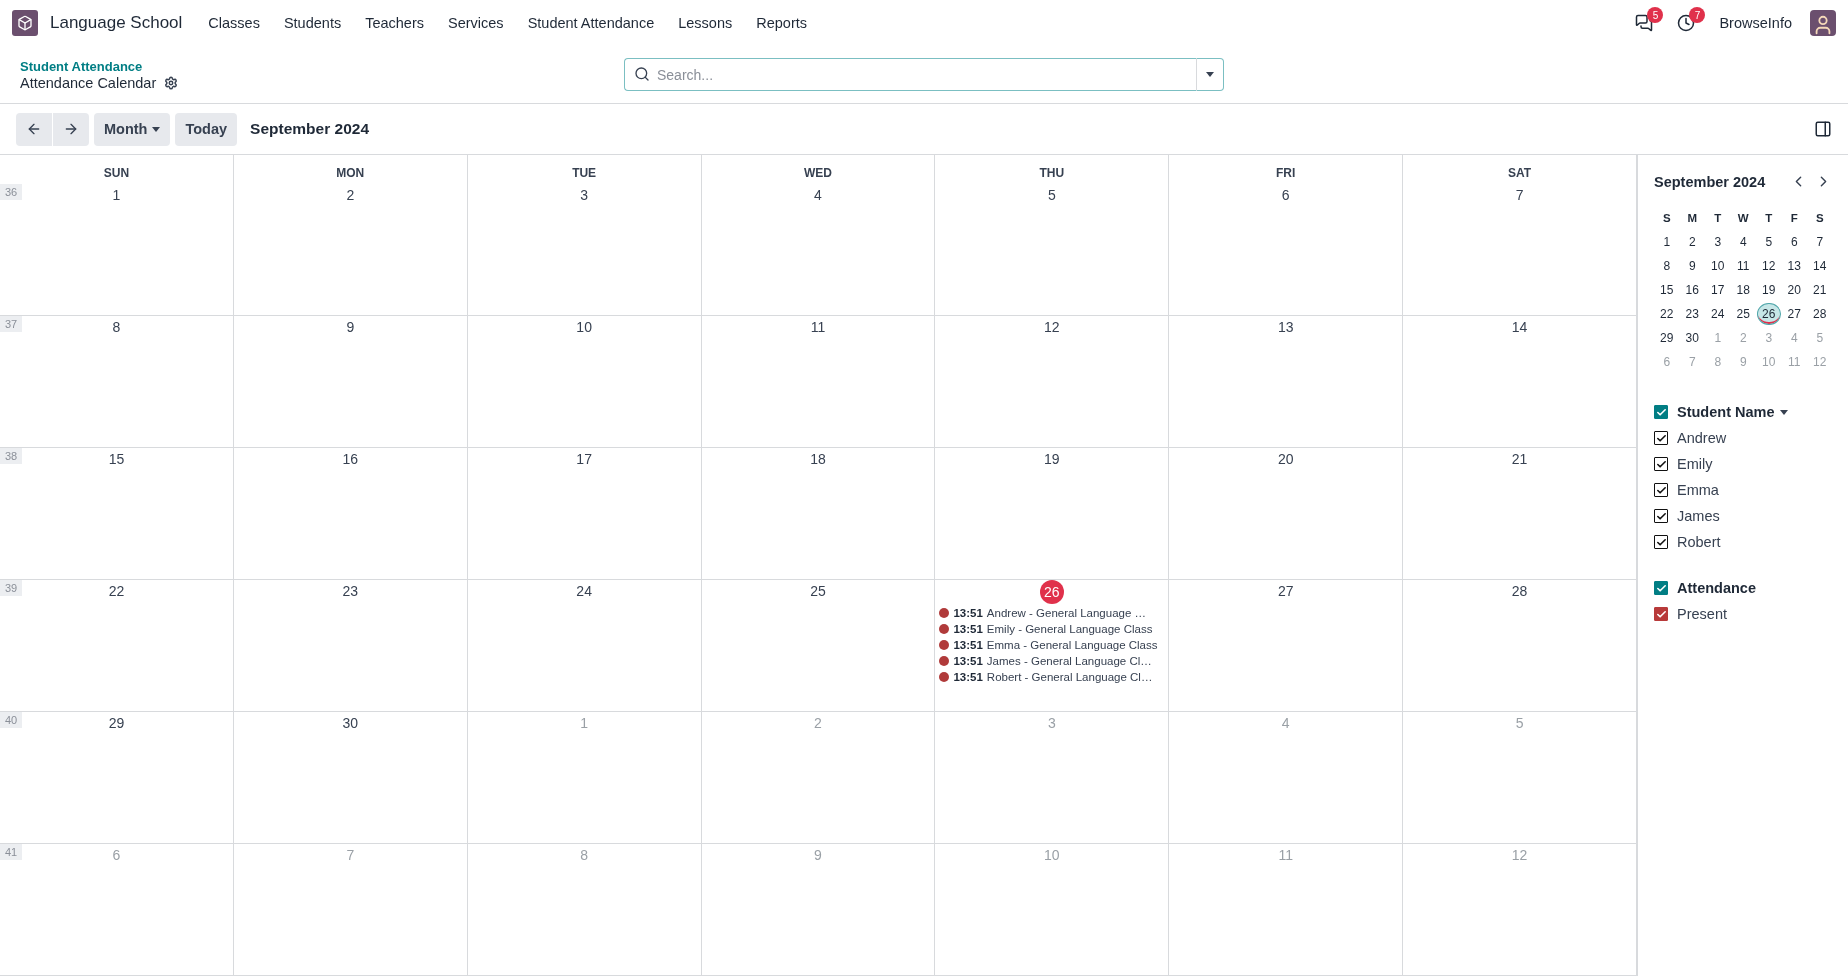 The width and height of the screenshot is (1848, 976). What do you see at coordinates (171, 82) in the screenshot?
I see `settings-icon` at bounding box center [171, 82].